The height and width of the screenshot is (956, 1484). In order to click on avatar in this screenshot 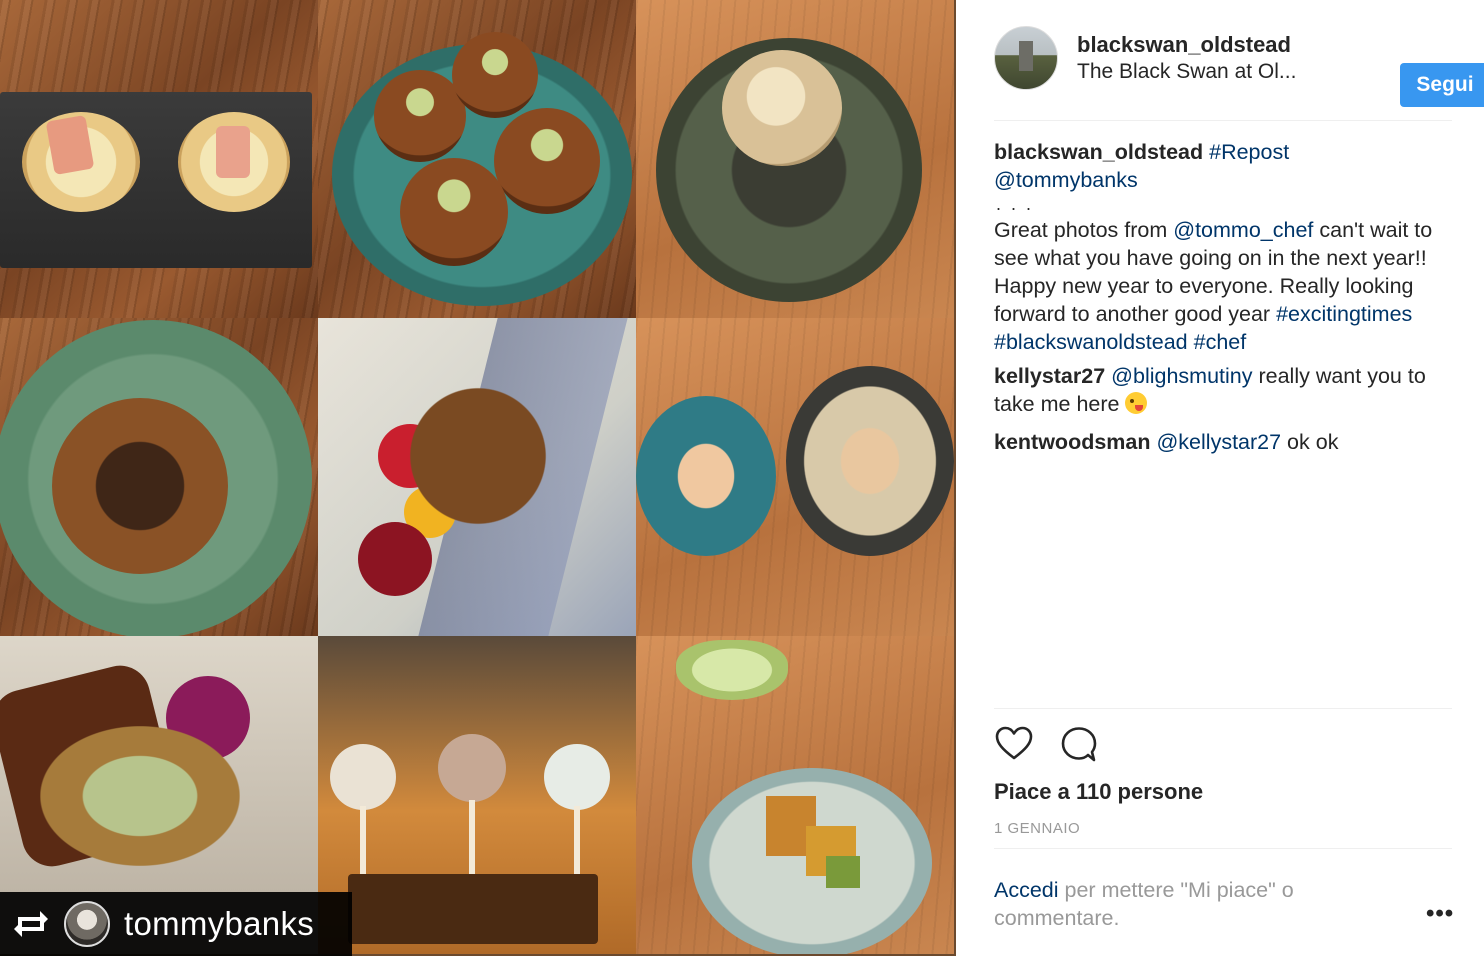, I will do `click(1026, 58)`.